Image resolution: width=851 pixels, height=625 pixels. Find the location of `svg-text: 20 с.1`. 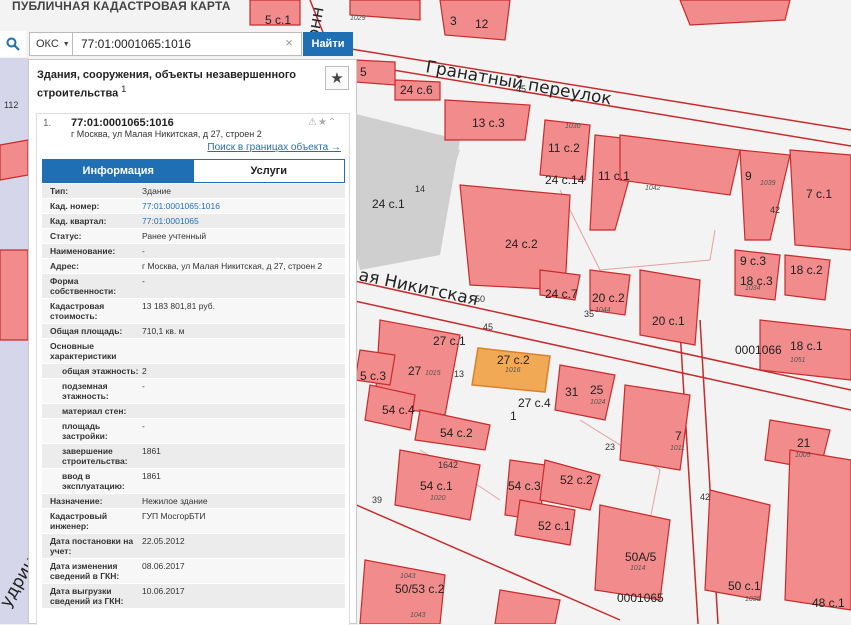

svg-text: 20 с.1 is located at coordinates (668, 321).